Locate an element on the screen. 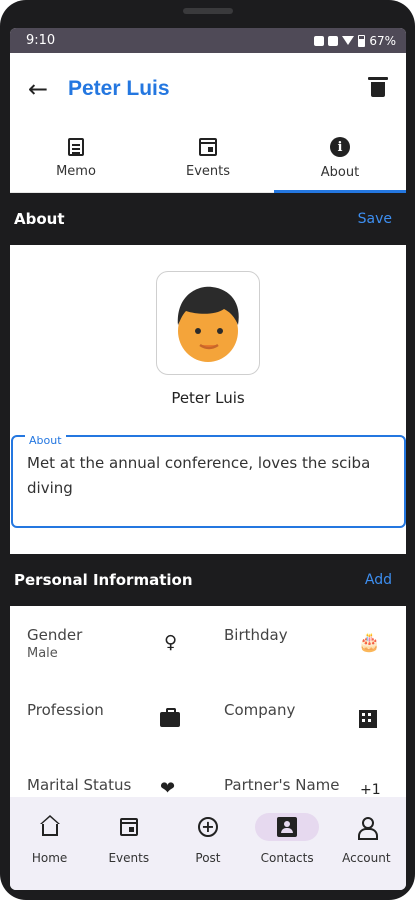 Image resolution: width=415 pixels, height=900 pixels. tab-label: About is located at coordinates (340, 172).